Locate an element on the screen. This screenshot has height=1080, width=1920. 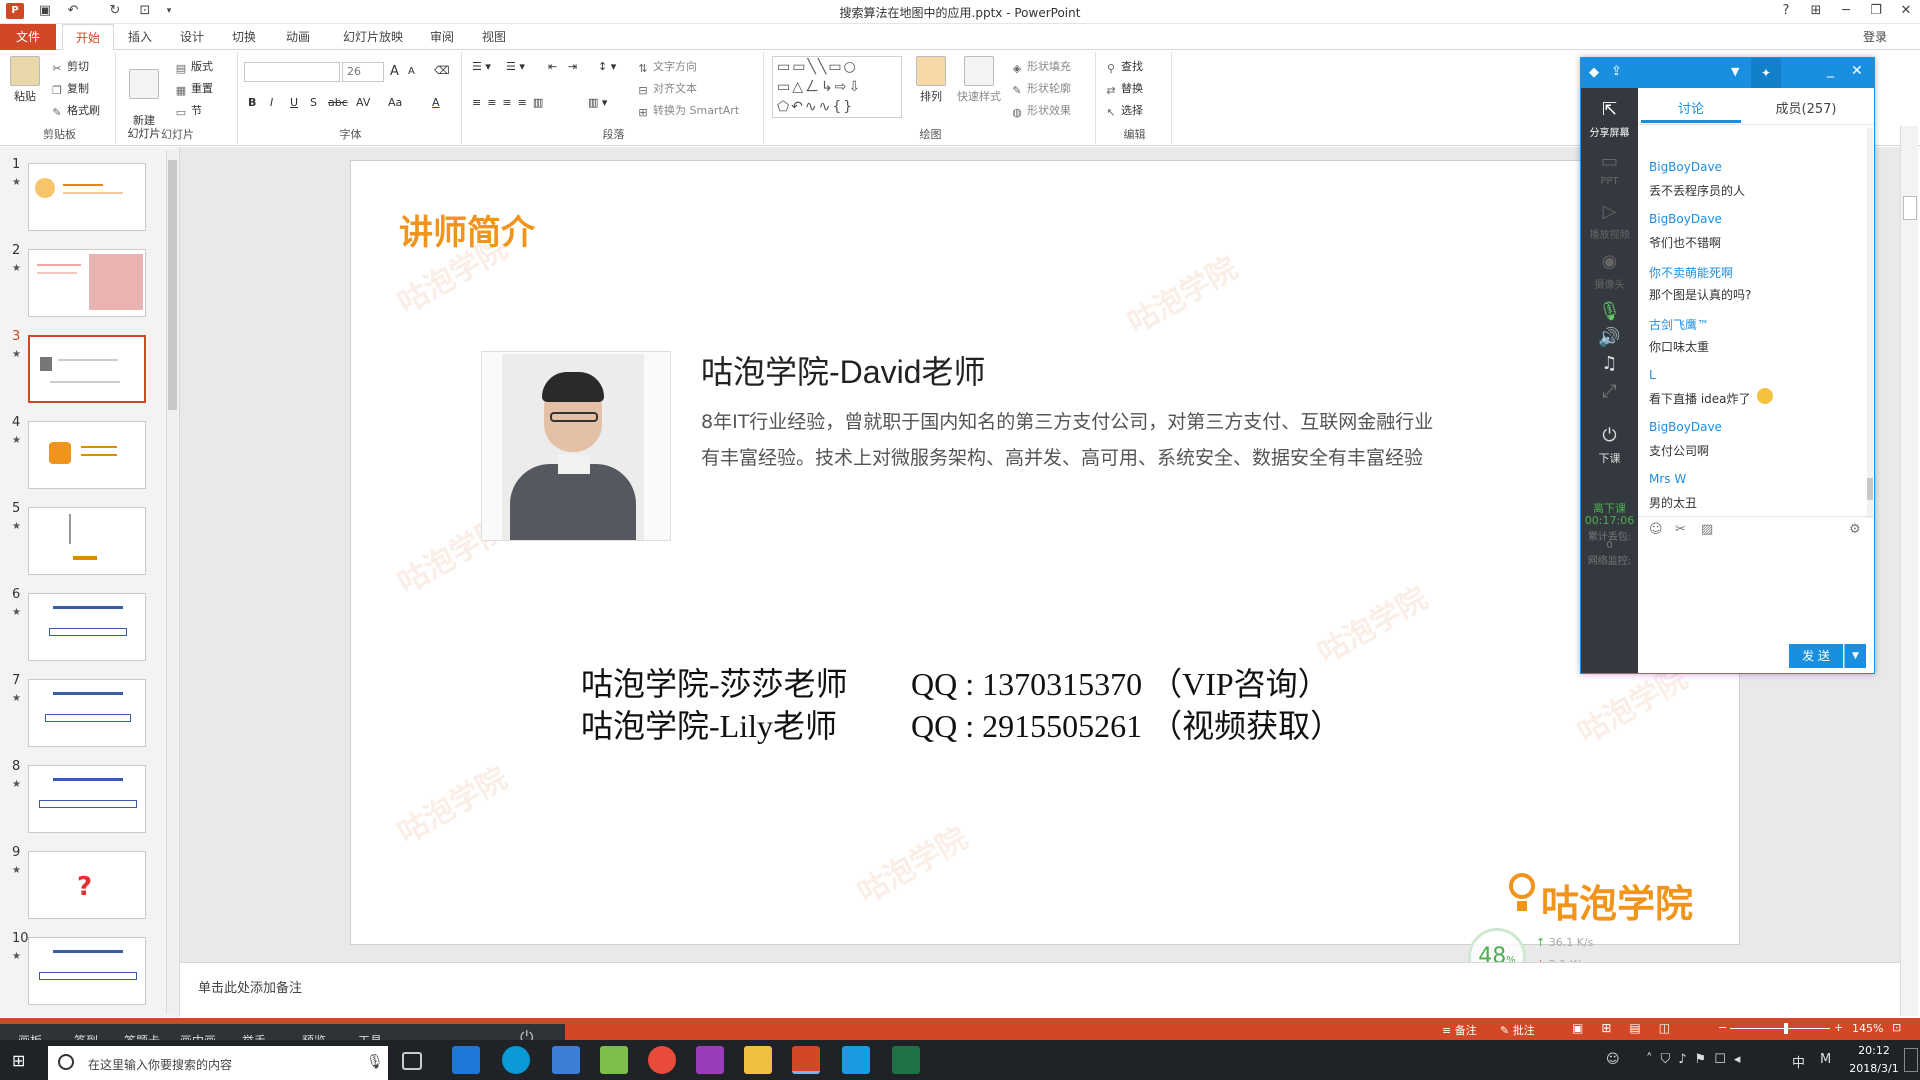
qq-browser-icon is located at coordinates (516, 1060).